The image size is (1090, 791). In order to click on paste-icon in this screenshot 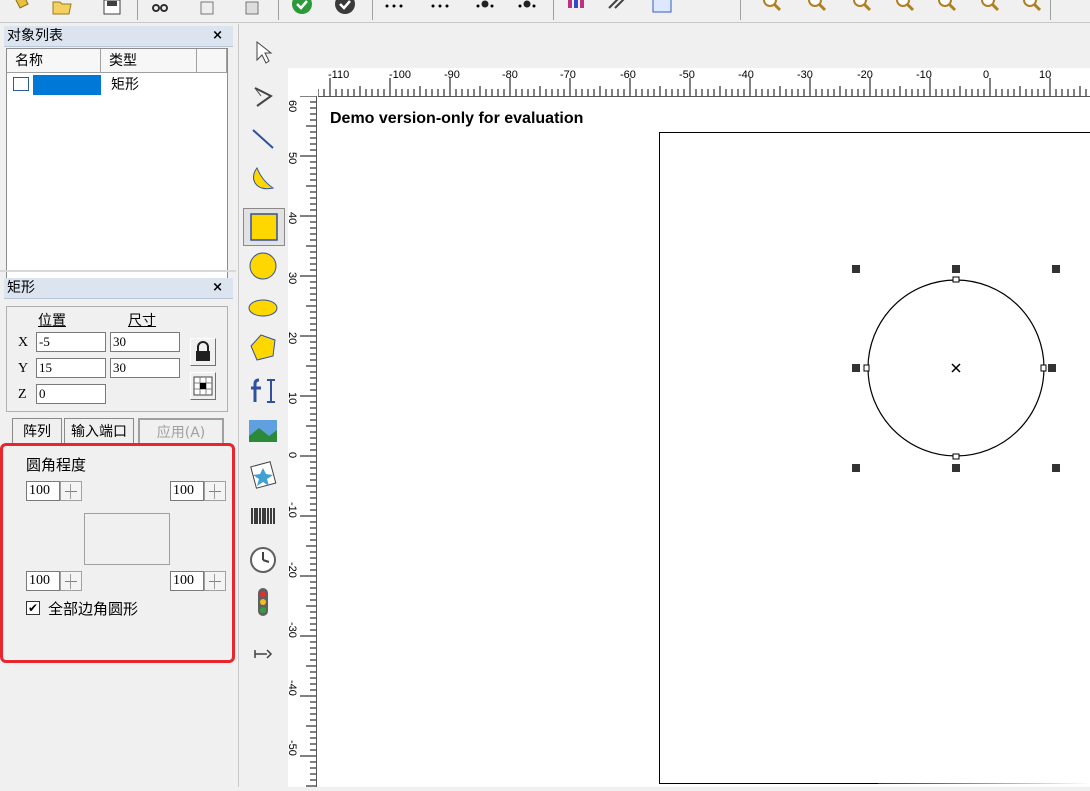, I will do `click(252, 8)`.